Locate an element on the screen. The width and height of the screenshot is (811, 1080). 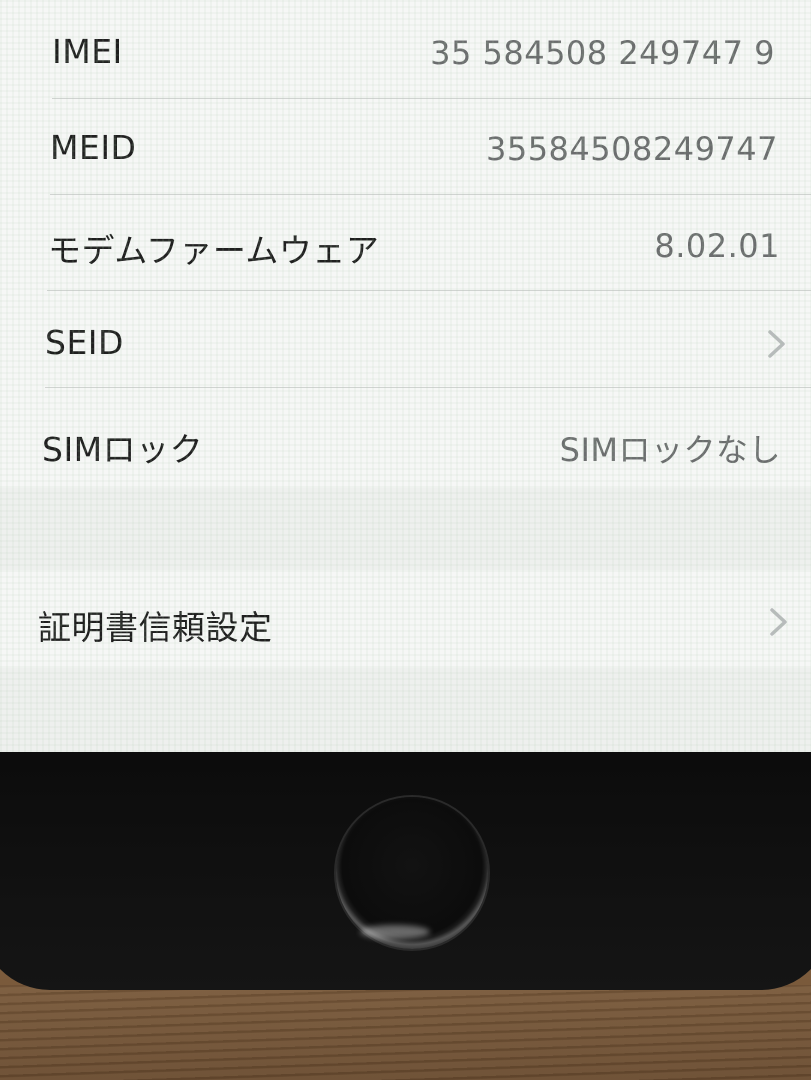
seid-label: SEID is located at coordinates (84, 342).